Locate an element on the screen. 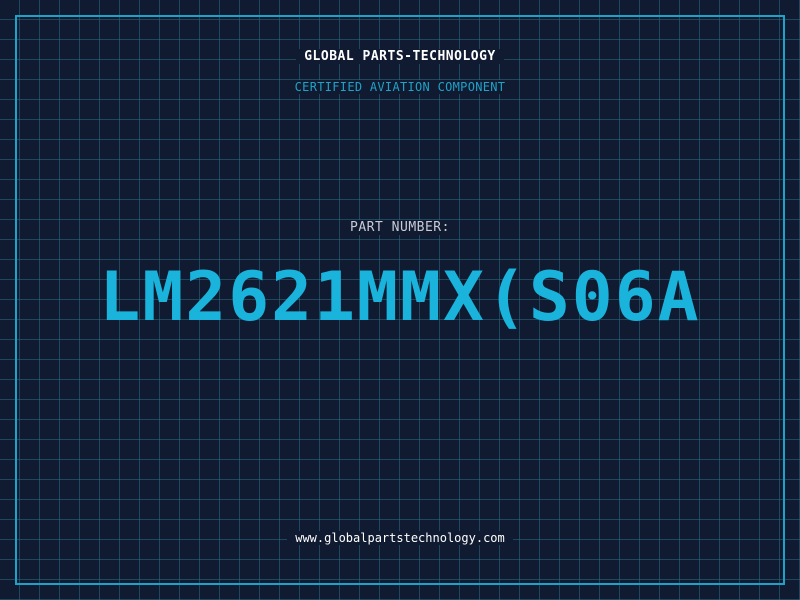 The height and width of the screenshot is (600, 800). website-url-text: www.globalpartstechnology.com is located at coordinates (400, 538).